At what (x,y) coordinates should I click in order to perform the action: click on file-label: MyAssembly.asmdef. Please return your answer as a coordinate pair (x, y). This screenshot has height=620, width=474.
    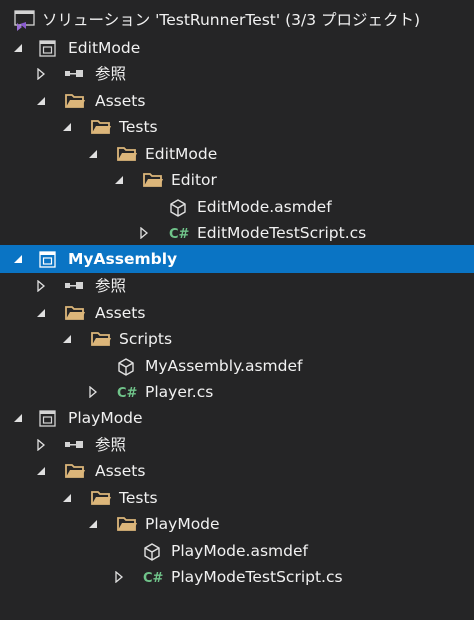
    Looking at the image, I should click on (224, 366).